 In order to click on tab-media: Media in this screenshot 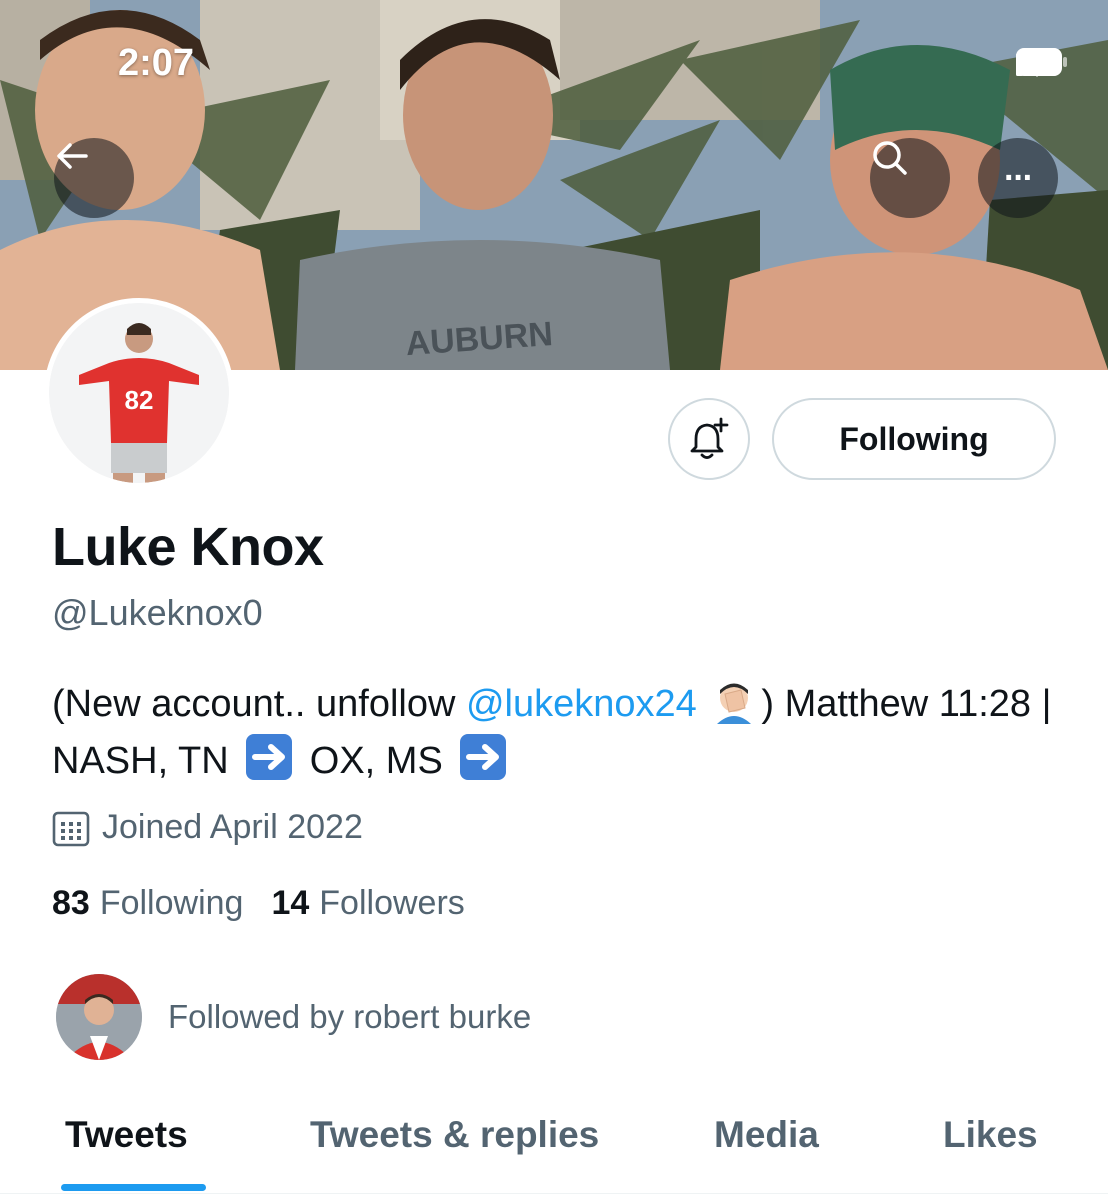, I will do `click(766, 1135)`.